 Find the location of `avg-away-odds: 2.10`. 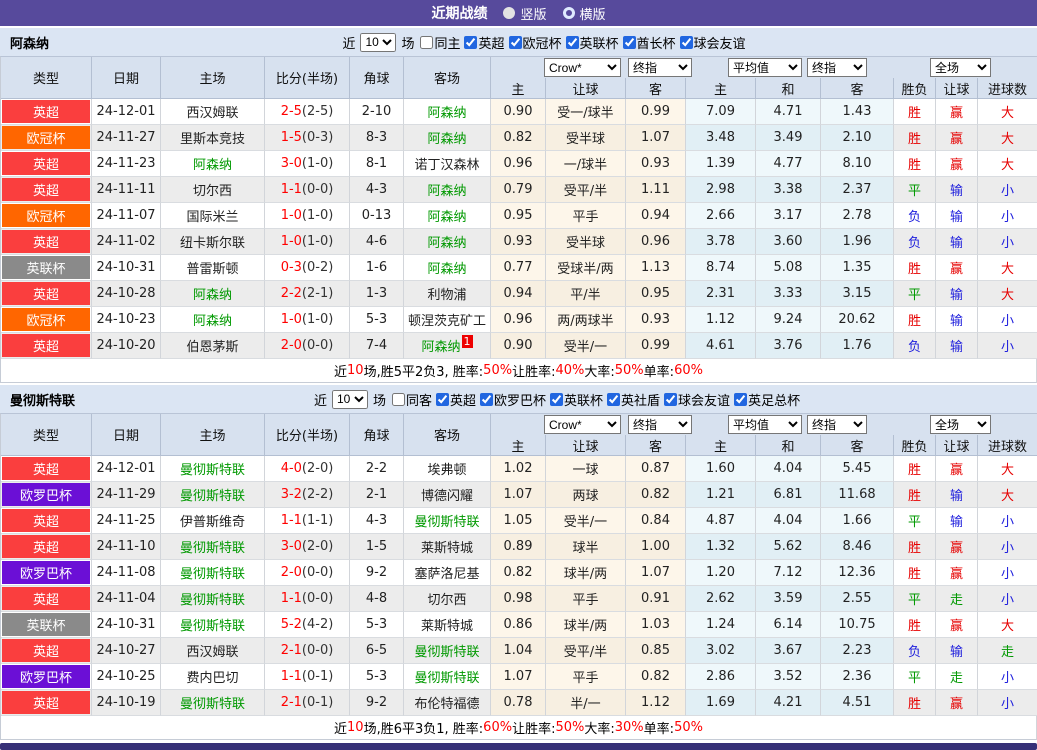

avg-away-odds: 2.10 is located at coordinates (857, 138).